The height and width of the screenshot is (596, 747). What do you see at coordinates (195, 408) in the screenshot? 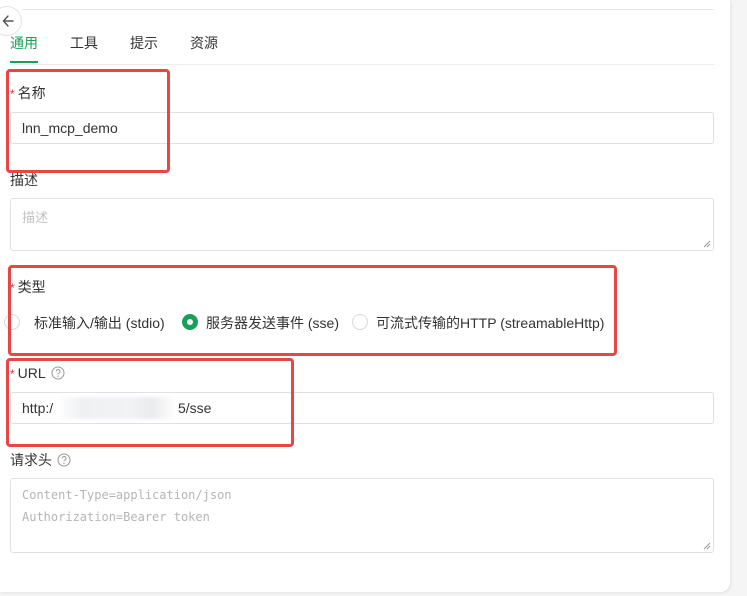
I see `url-input-value-suffix: 5/sse` at bounding box center [195, 408].